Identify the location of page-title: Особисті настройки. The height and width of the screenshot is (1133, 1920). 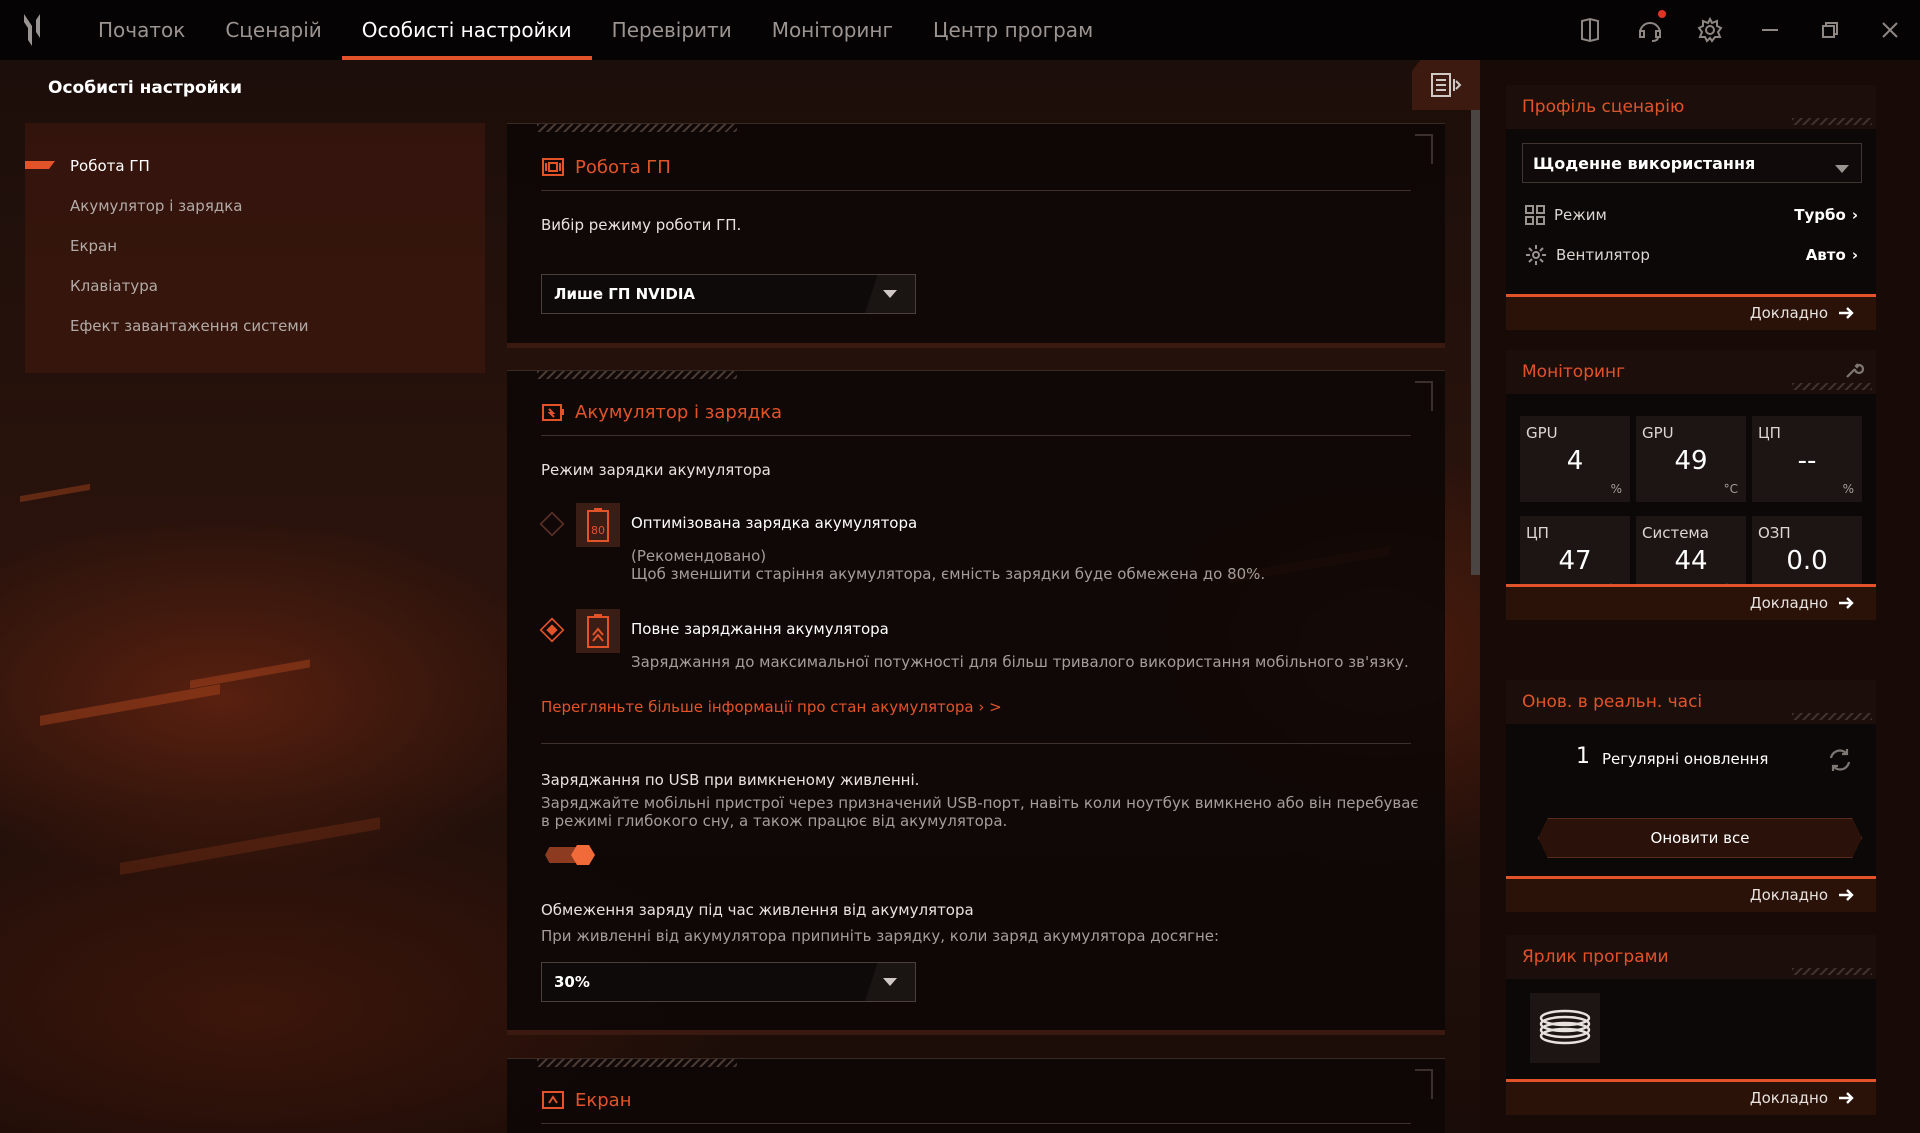
(145, 88).